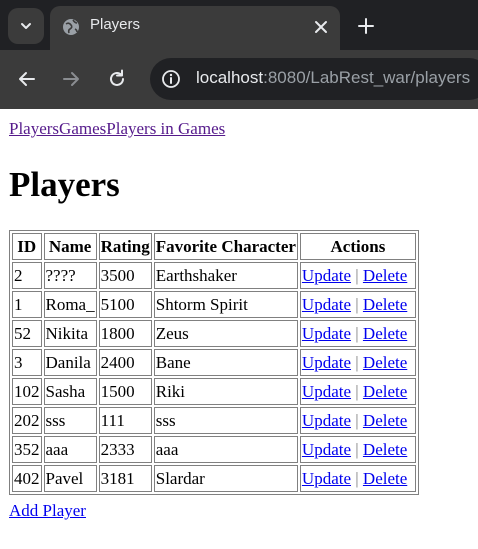 This screenshot has height=549, width=478. I want to click on cell-name: Roma_, so click(70, 304).